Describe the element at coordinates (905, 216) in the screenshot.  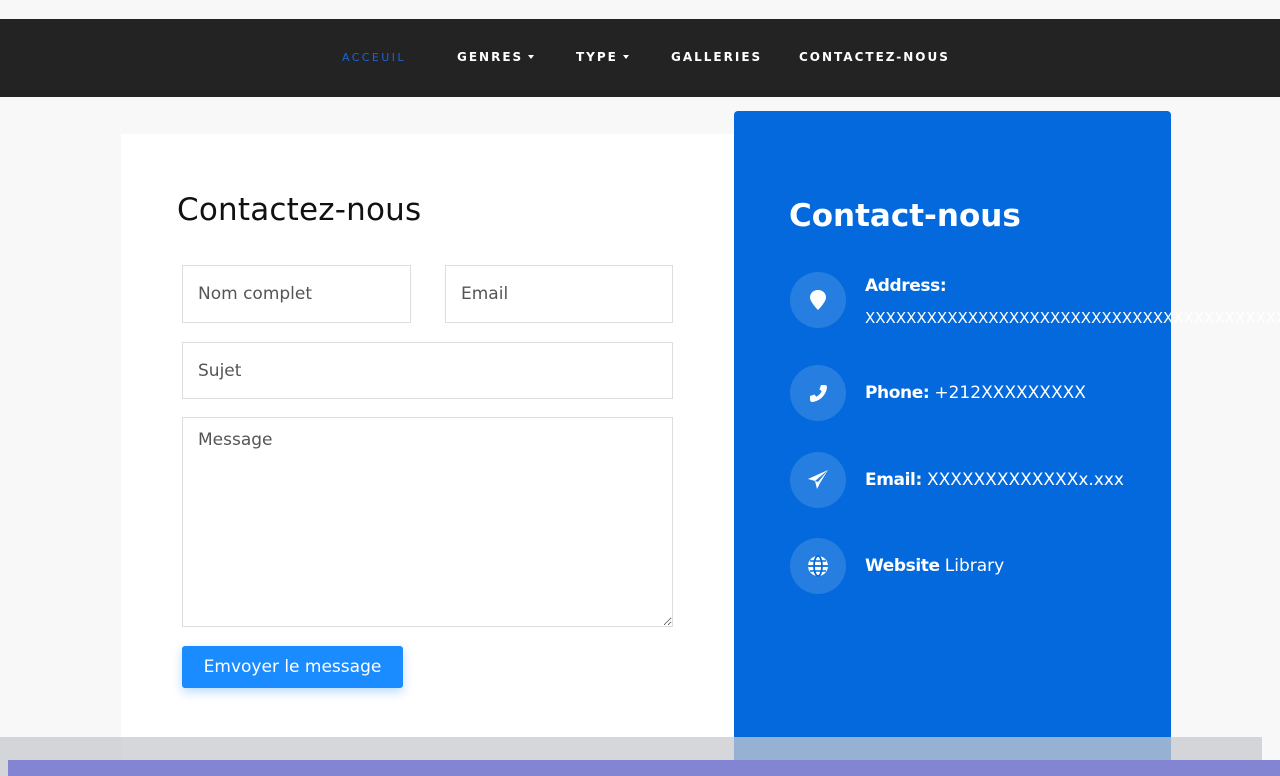
I see `contact-info-title: Contact-nous` at that location.